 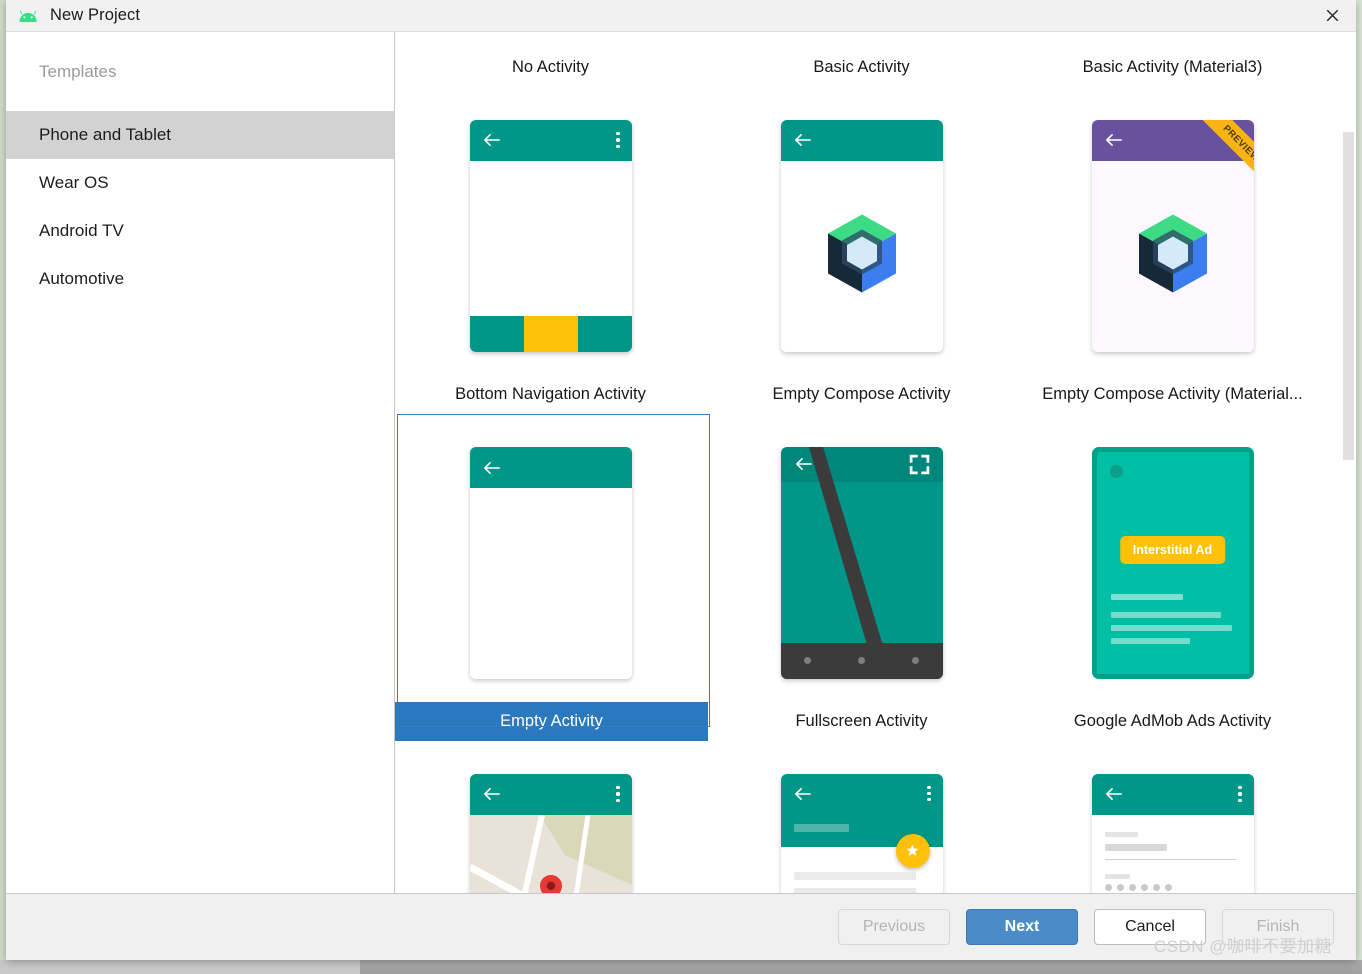 What do you see at coordinates (550, 66) in the screenshot?
I see `template-label: No Activity` at bounding box center [550, 66].